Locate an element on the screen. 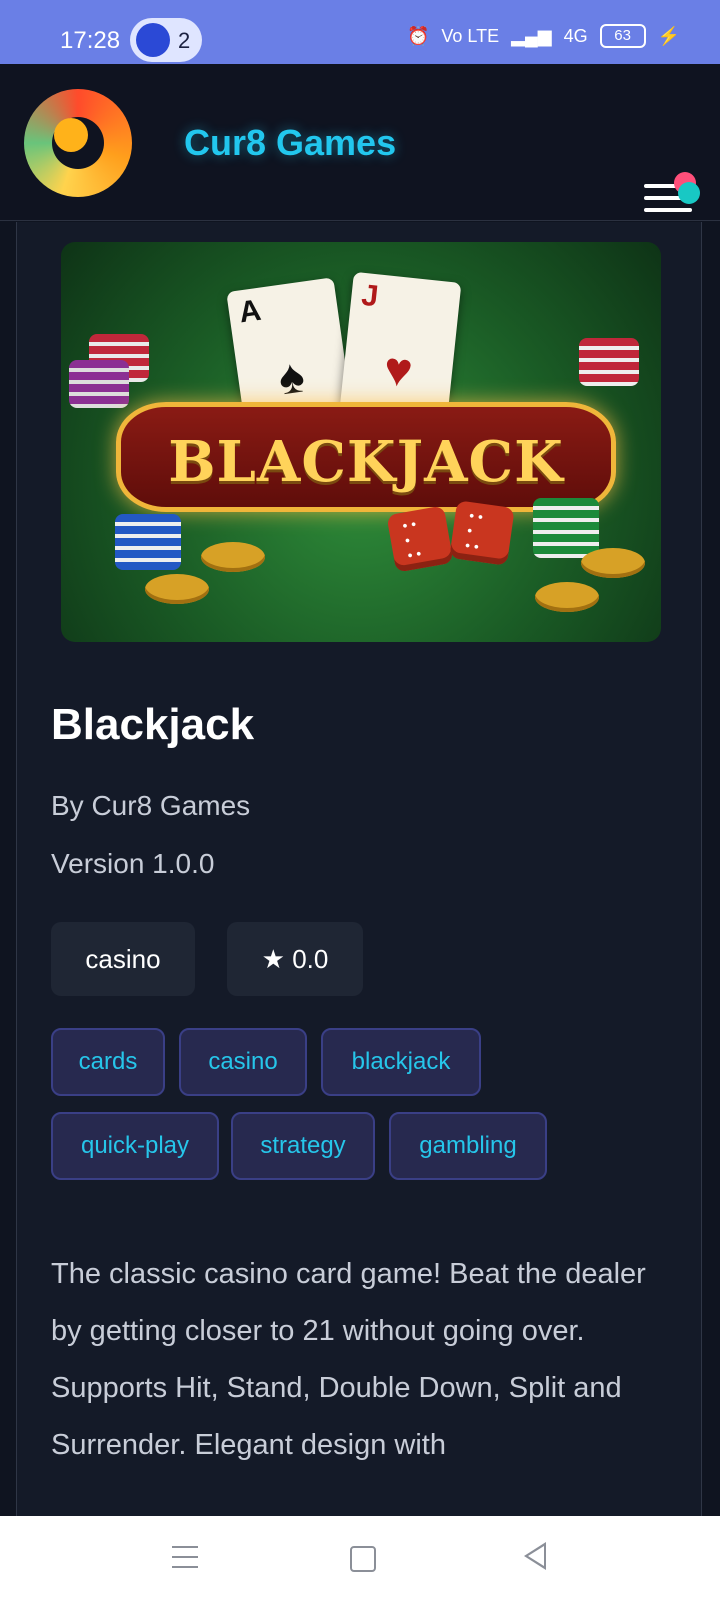 The width and height of the screenshot is (720, 1604). card-rank: J is located at coordinates (369, 296).